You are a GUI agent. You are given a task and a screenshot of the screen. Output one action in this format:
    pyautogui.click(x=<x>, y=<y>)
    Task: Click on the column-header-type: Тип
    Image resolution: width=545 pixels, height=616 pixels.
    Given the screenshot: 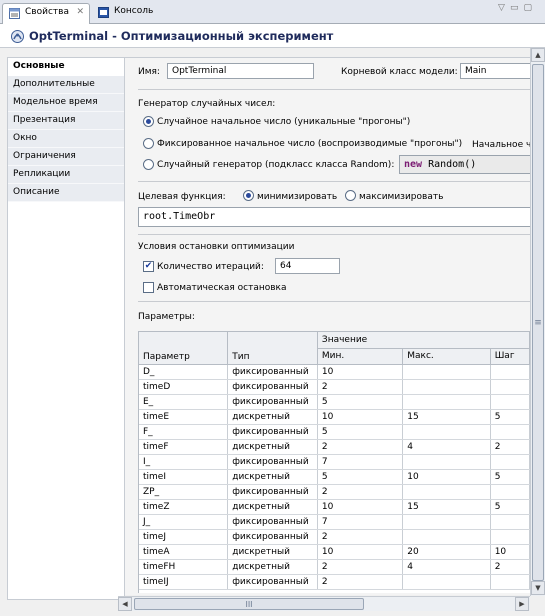 What is the action you would take?
    pyautogui.click(x=272, y=348)
    